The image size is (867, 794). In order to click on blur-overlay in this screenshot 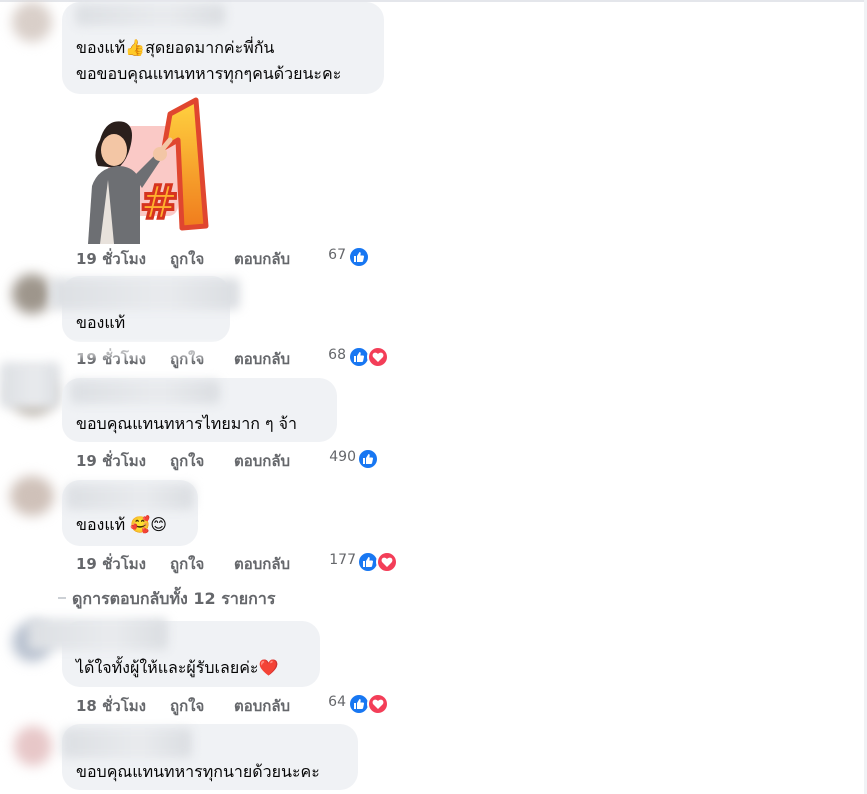, I will do `click(140, 350)`.